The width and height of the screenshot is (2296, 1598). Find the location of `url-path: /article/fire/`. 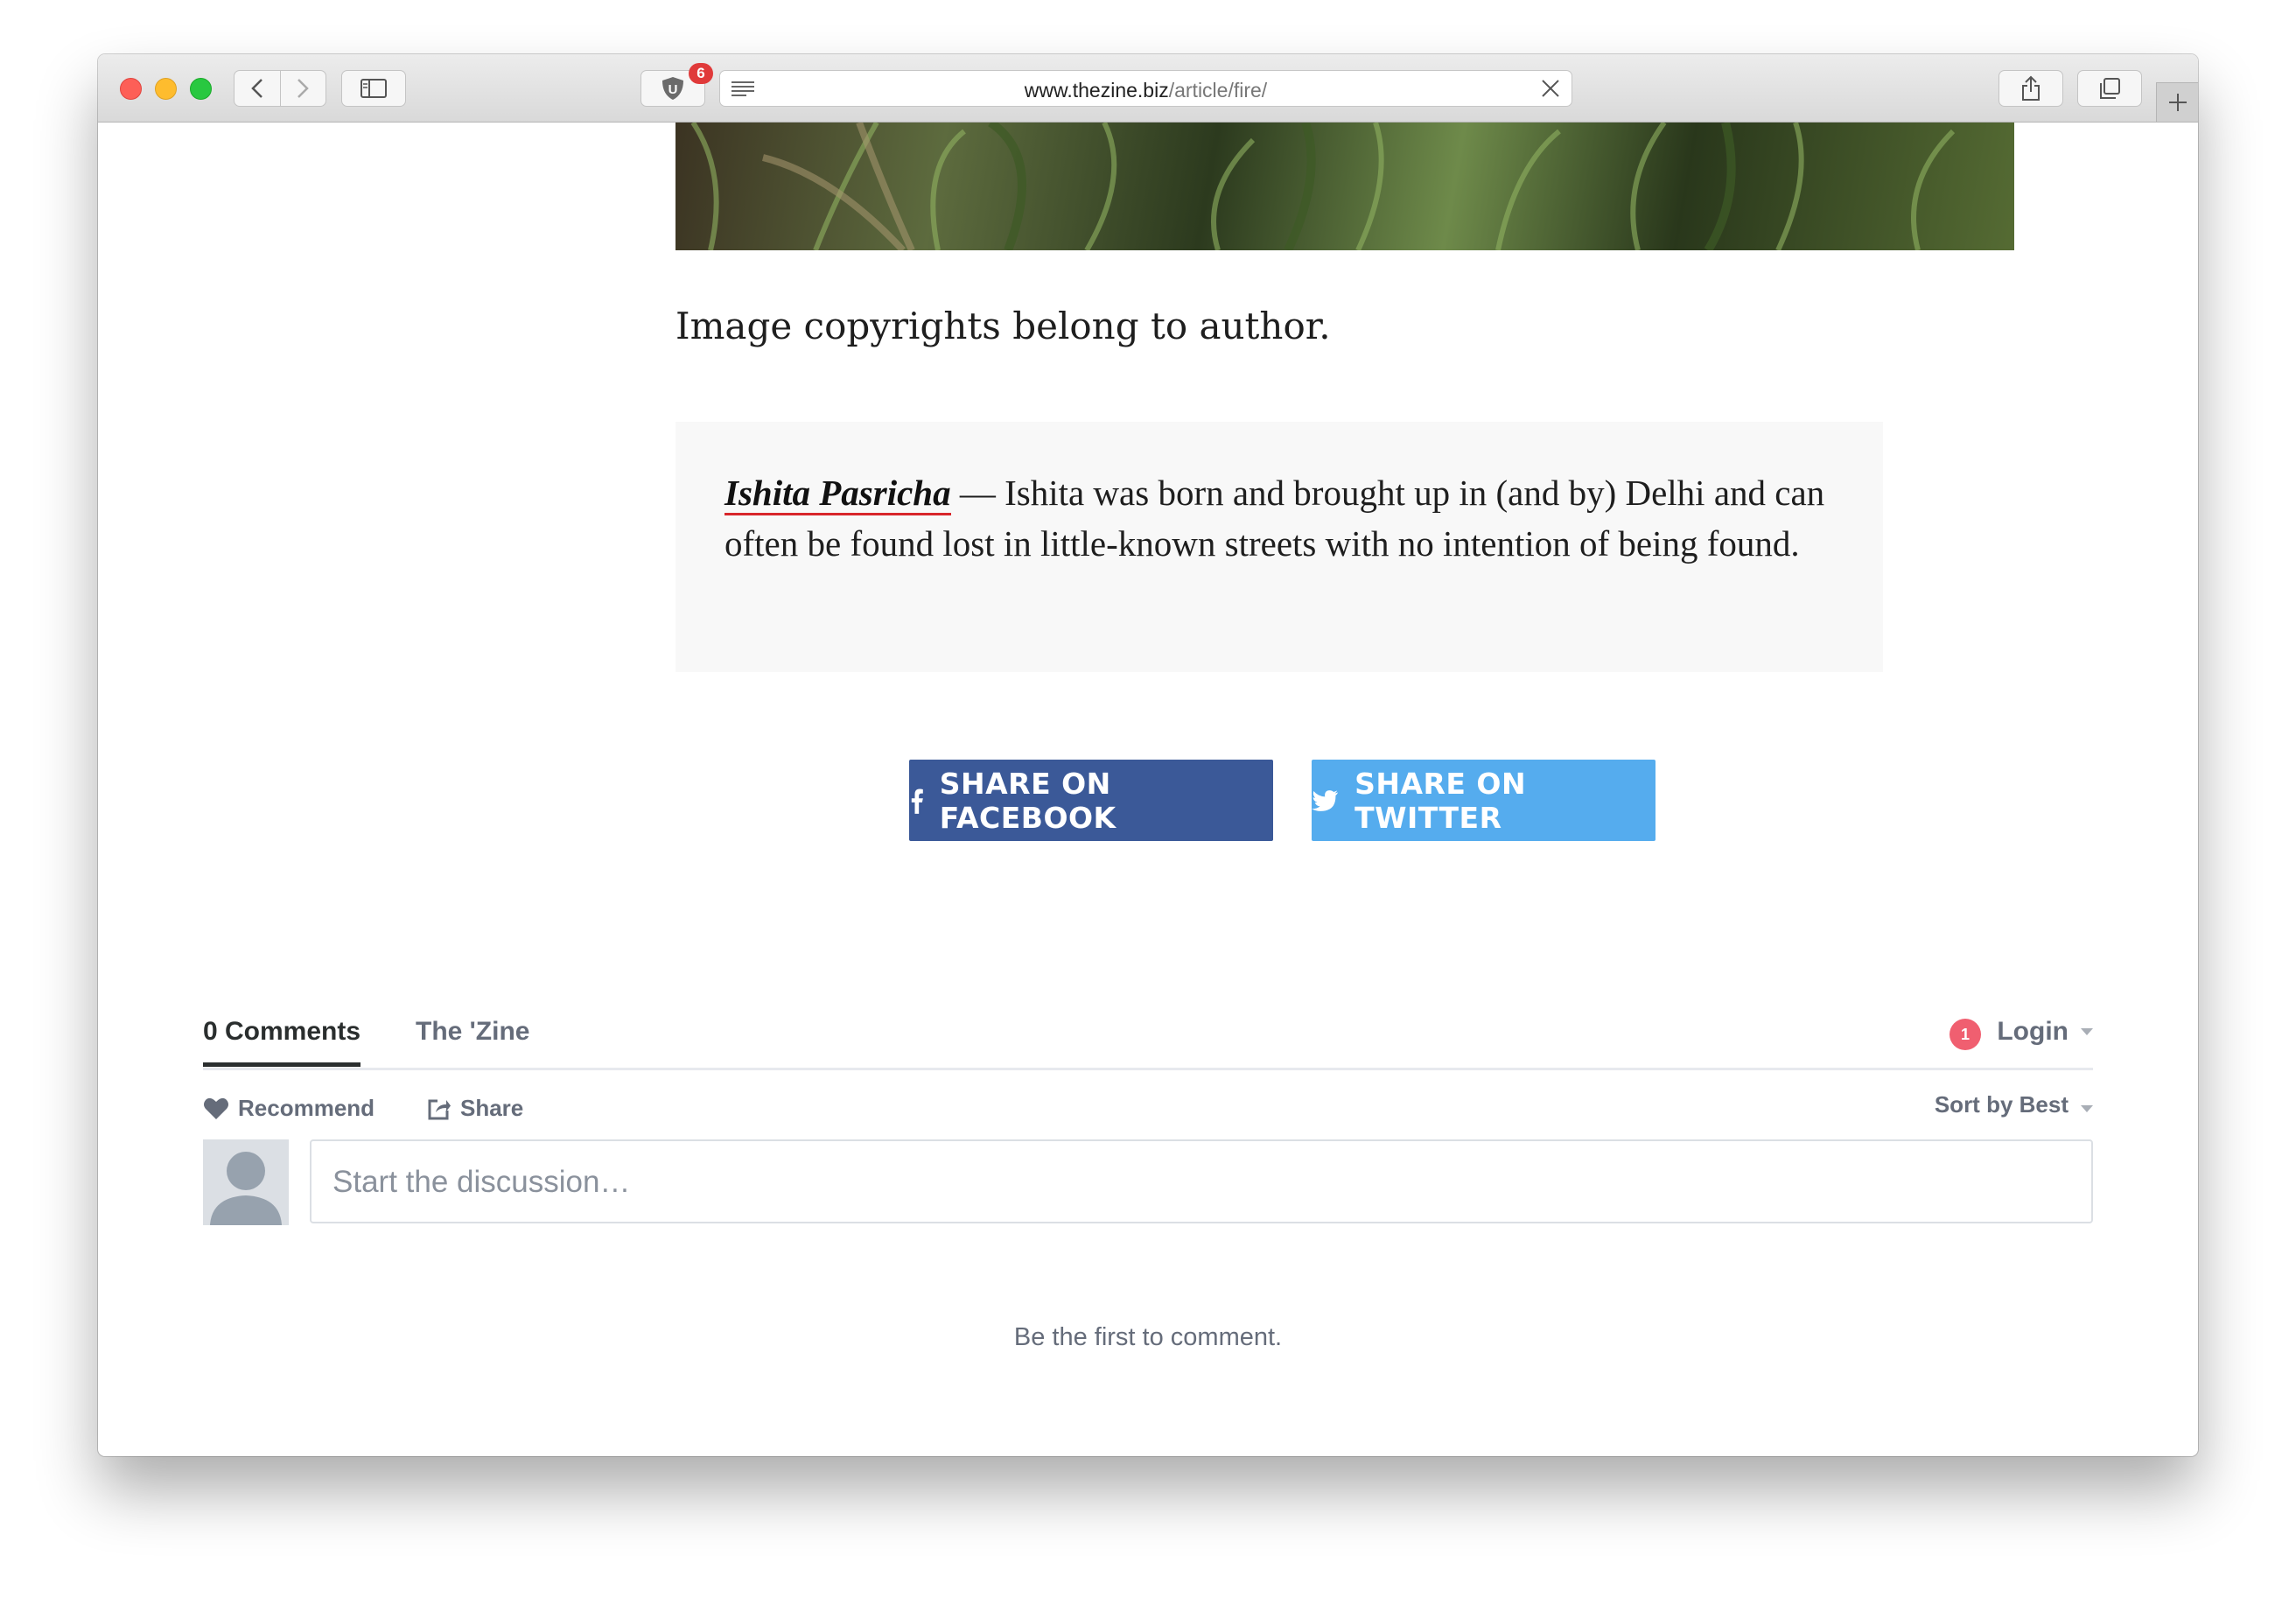

url-path: /article/fire/ is located at coordinates (1218, 91).